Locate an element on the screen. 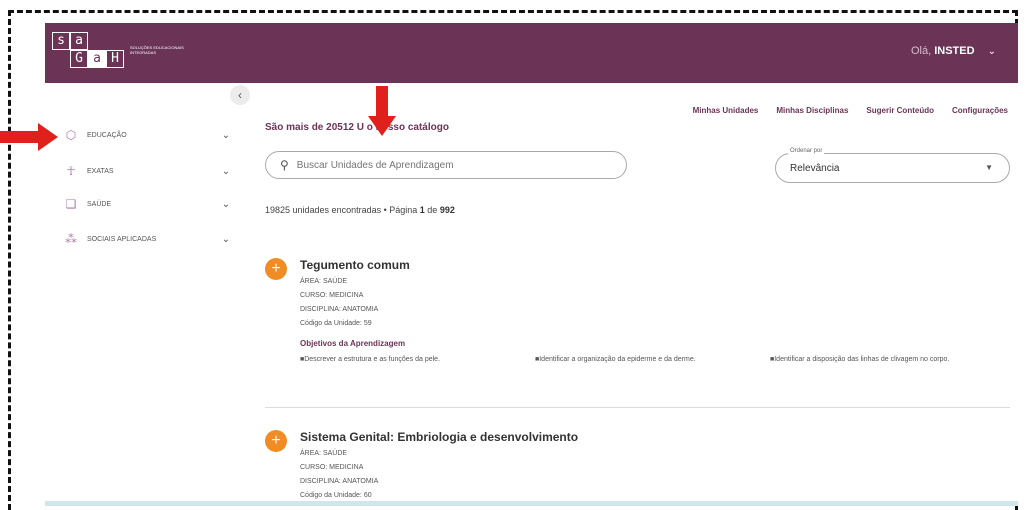  sidebar-item-educacao: ⬡ Educação ⌄ is located at coordinates (148, 135).